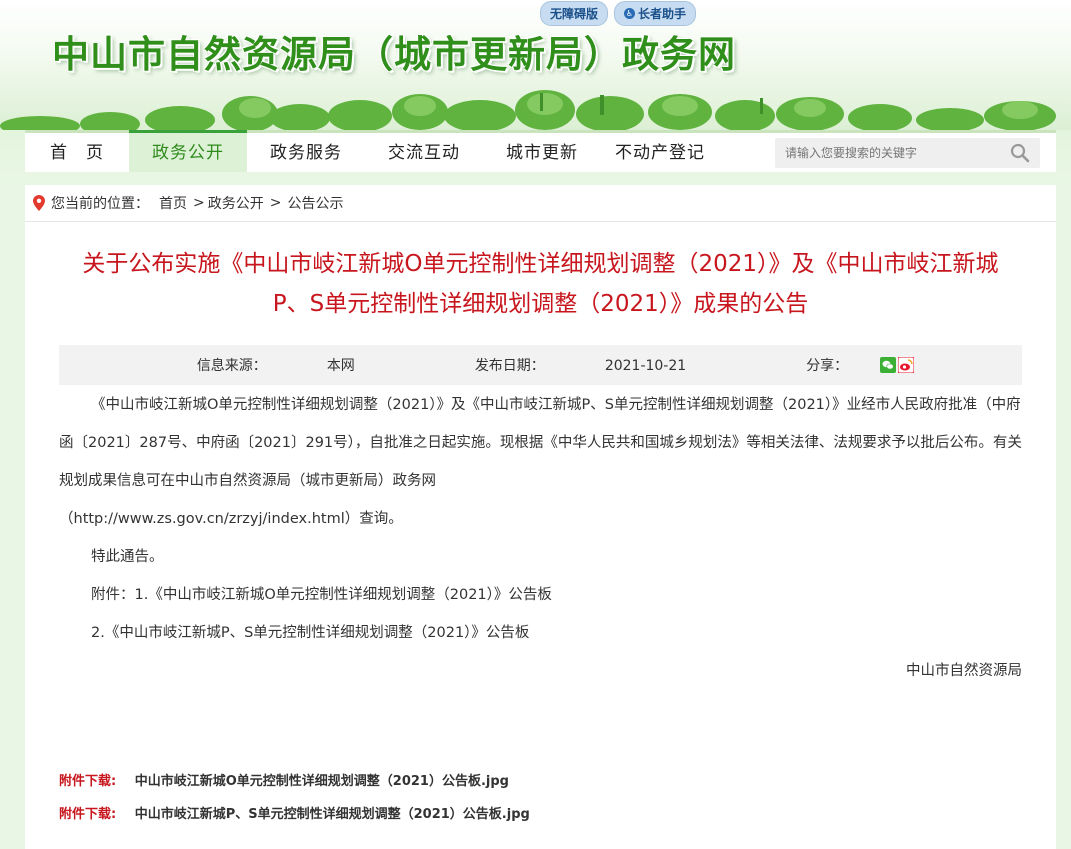 The width and height of the screenshot is (1071, 849). Describe the element at coordinates (322, 781) in the screenshot. I see `download-link: 中山市岐江新城O单元控制性详细规划调整（2021）公告板.jpg` at that location.